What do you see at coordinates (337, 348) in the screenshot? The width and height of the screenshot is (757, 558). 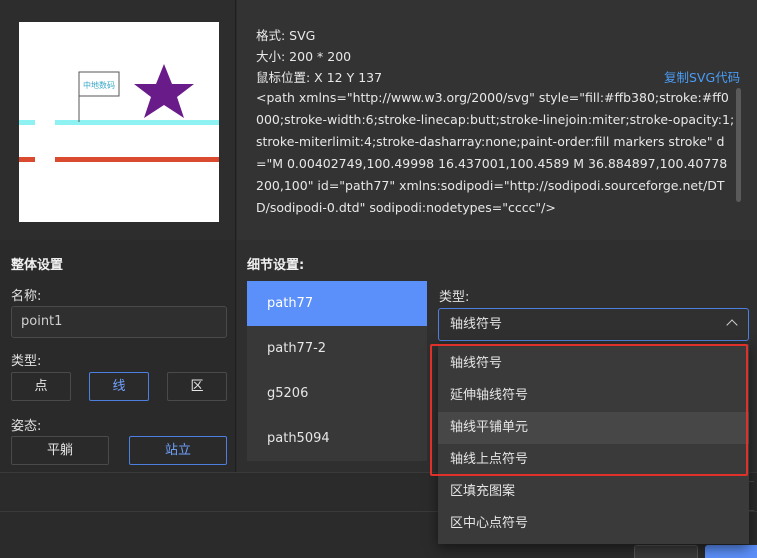 I see `list-item-path77-2: path77-2` at bounding box center [337, 348].